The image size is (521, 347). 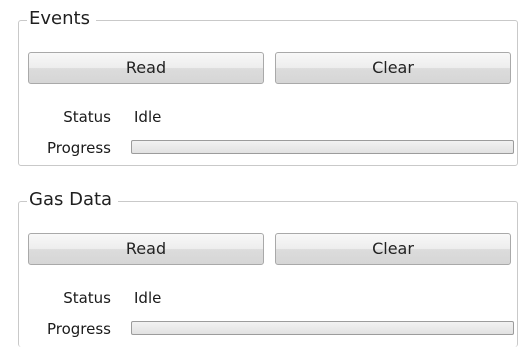 What do you see at coordinates (78, 329) in the screenshot?
I see `gas-data-progress-label: Progress` at bounding box center [78, 329].